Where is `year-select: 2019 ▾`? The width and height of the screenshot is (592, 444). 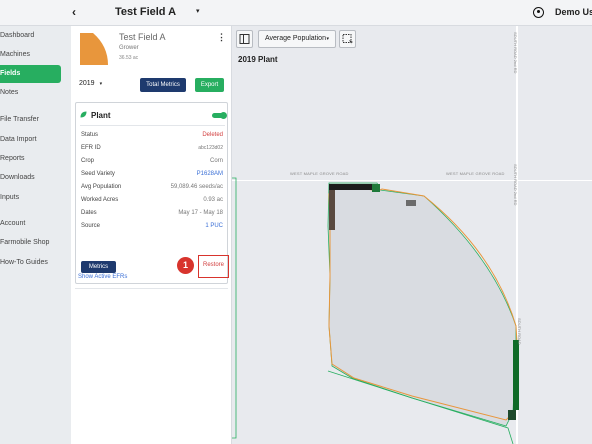 year-select: 2019 ▾ is located at coordinates (90, 83).